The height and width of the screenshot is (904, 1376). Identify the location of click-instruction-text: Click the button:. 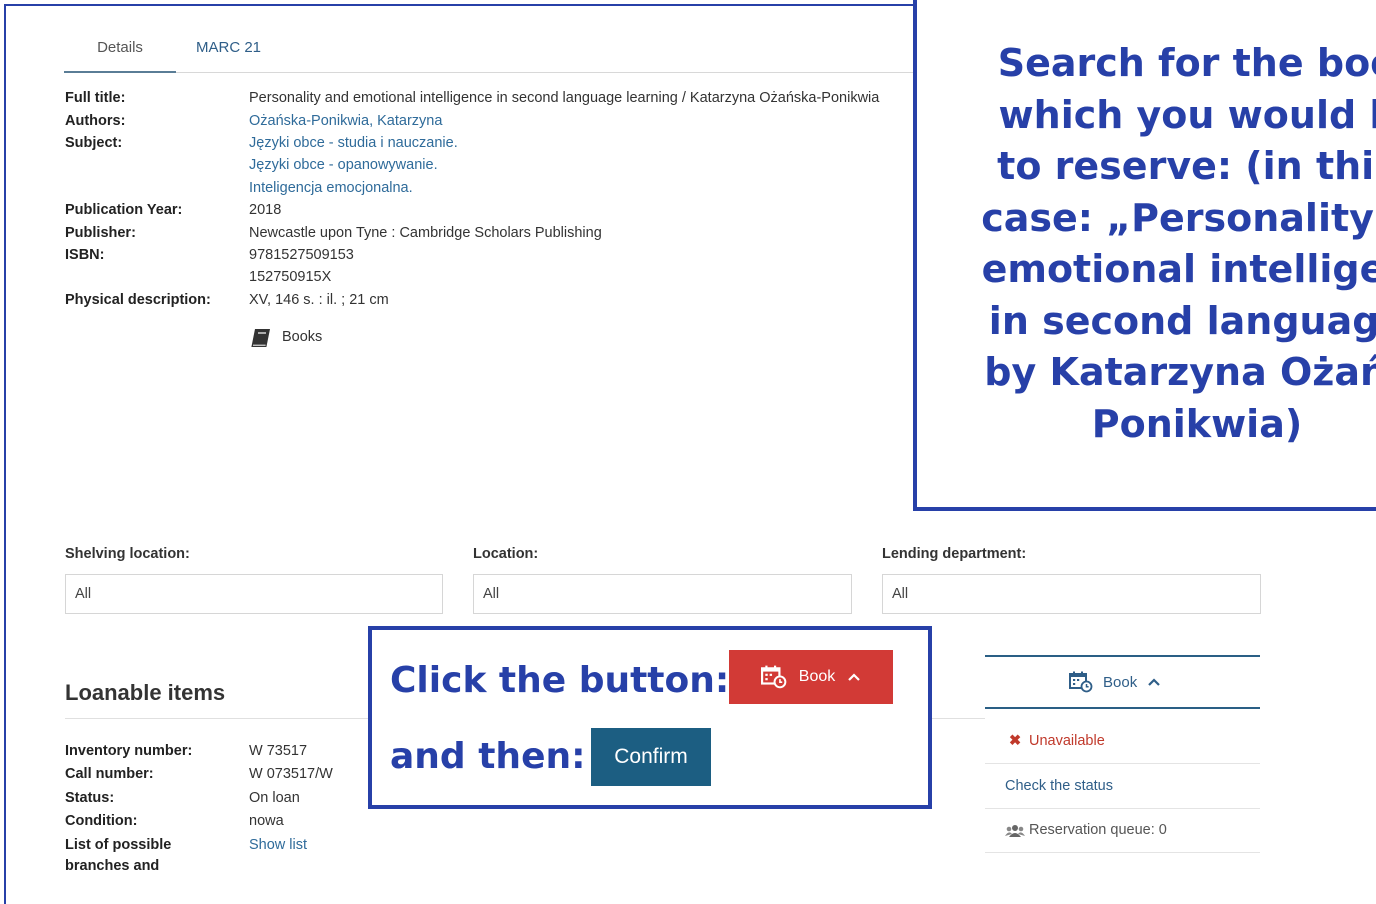
(560, 680).